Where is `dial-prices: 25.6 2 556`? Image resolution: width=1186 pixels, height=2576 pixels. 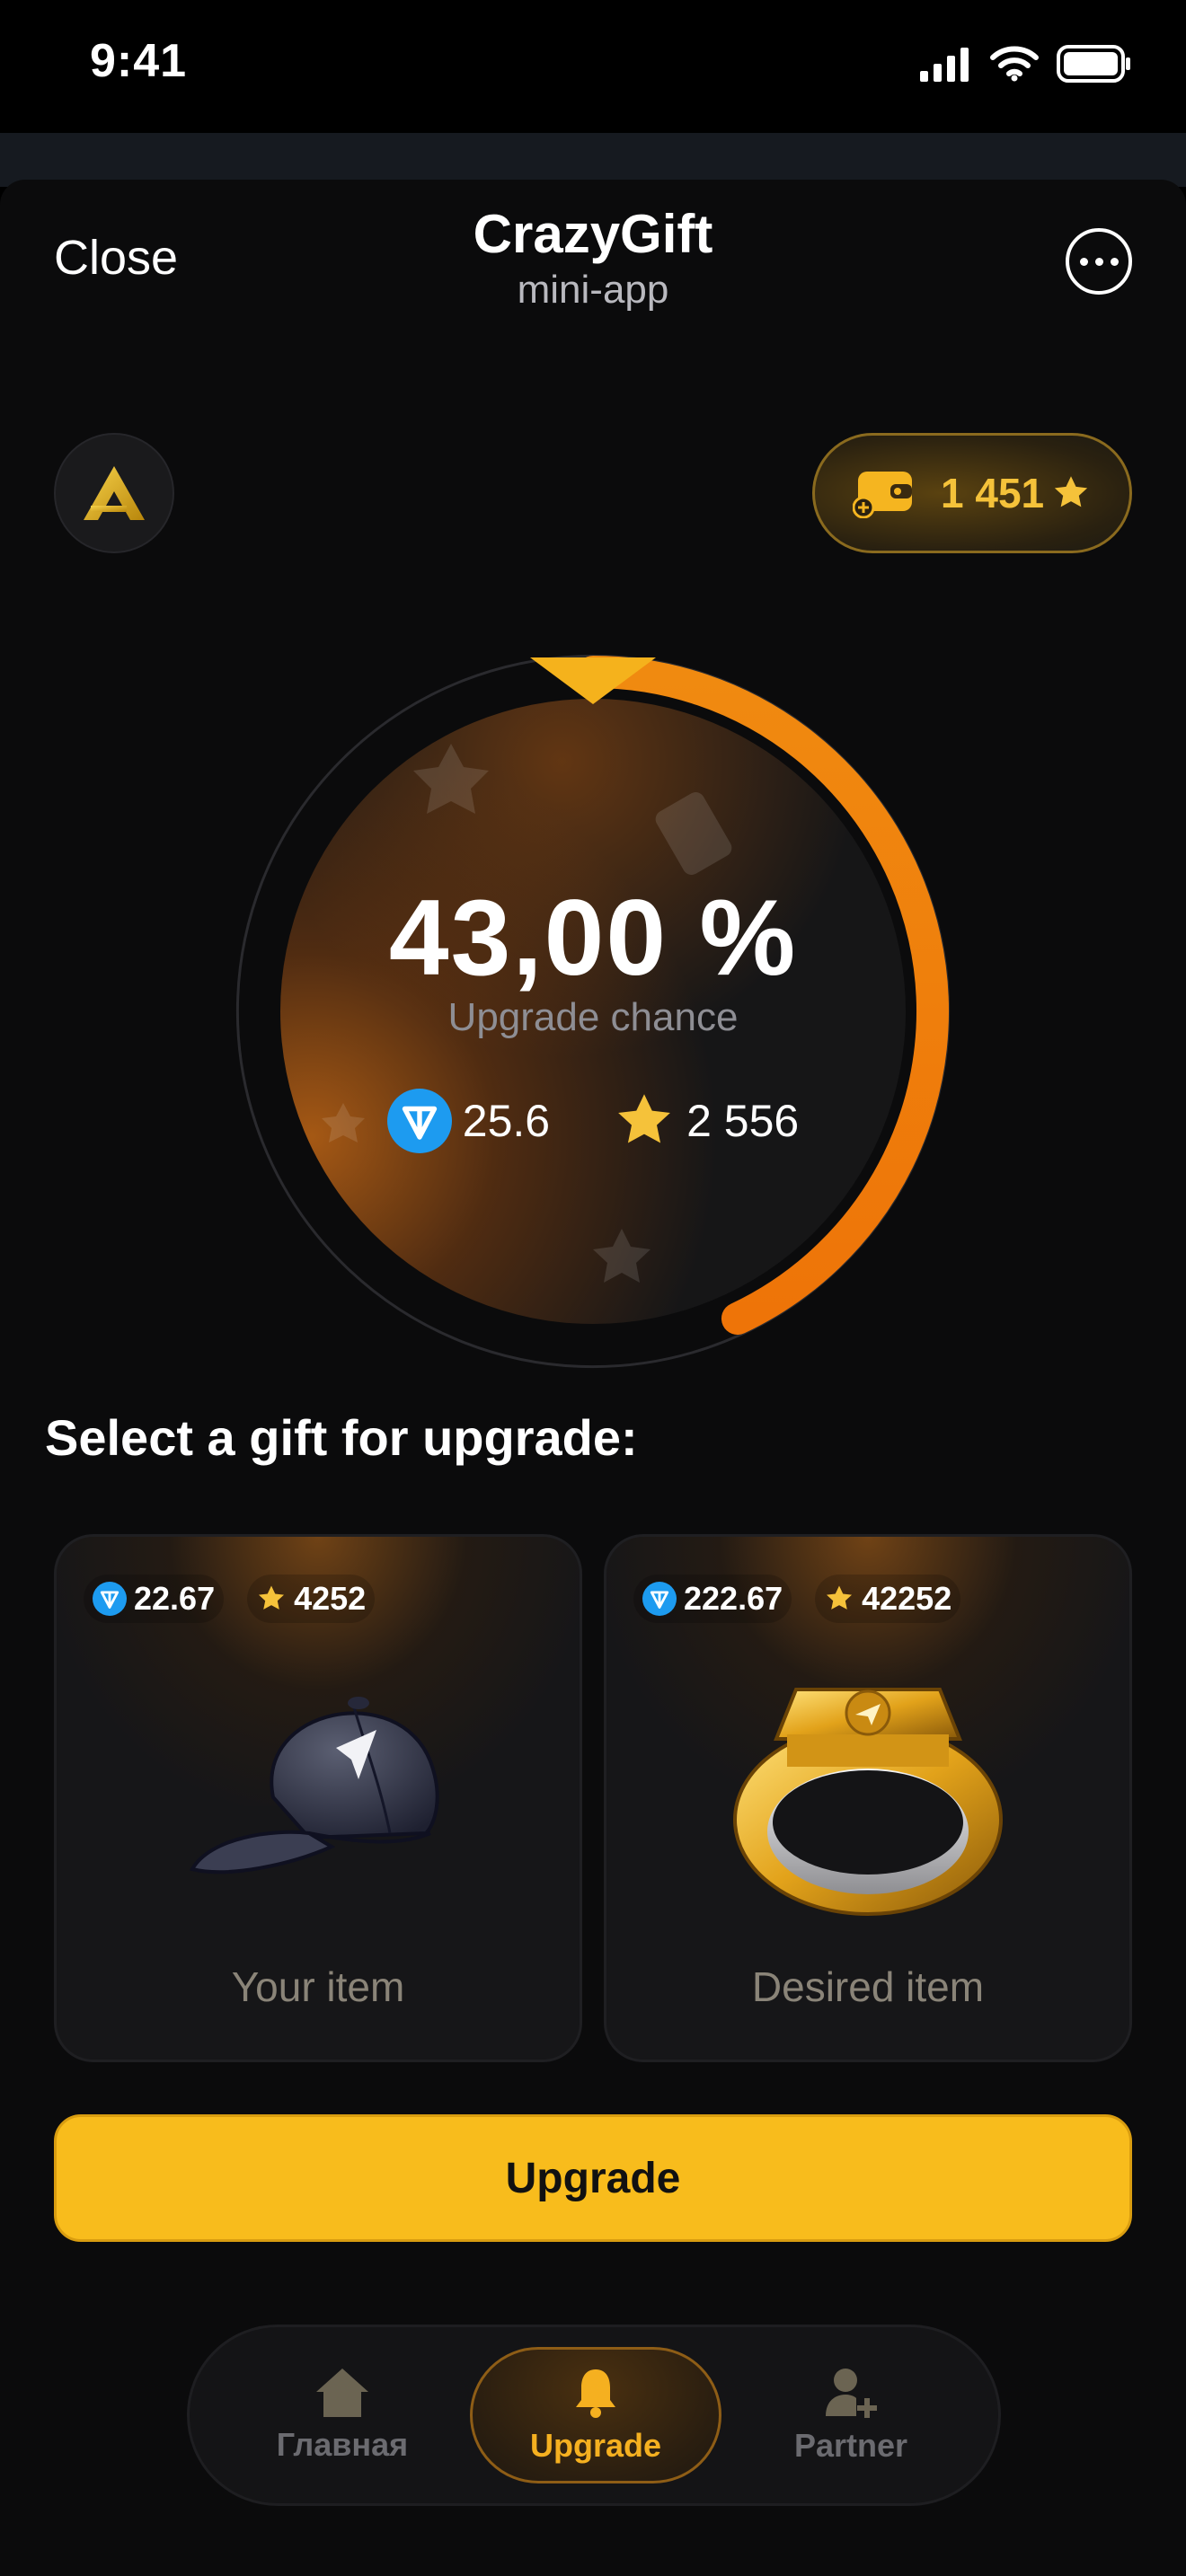
dial-prices: 25.6 2 556 is located at coordinates (593, 1121).